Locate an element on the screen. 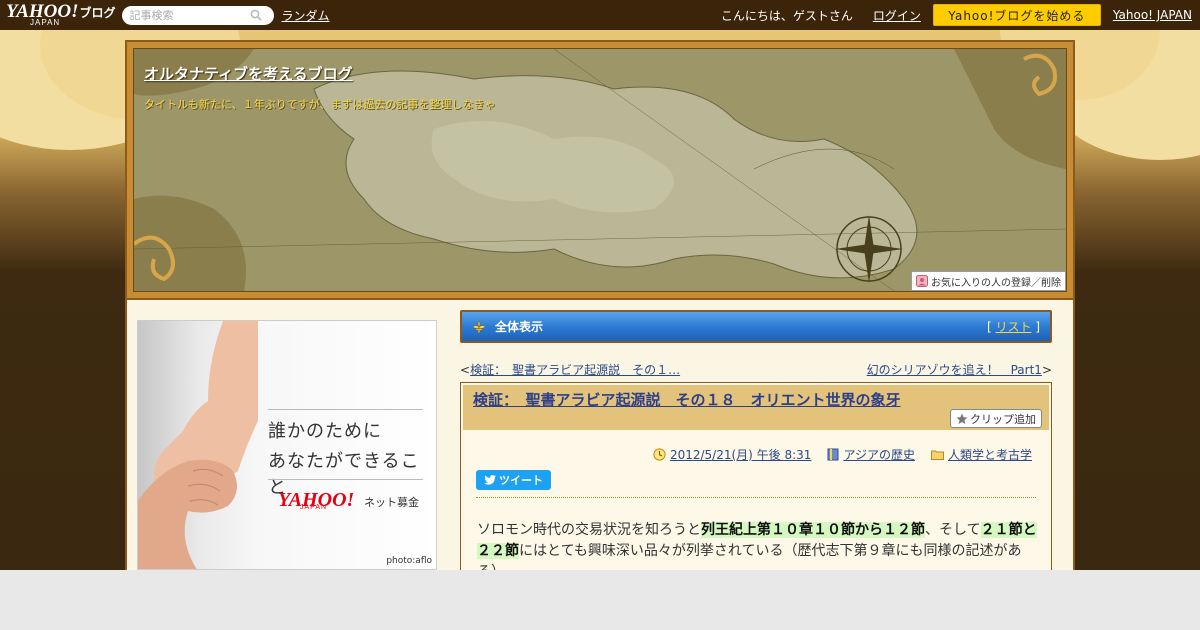 The width and height of the screenshot is (1200, 630). book-icon is located at coordinates (833, 454).